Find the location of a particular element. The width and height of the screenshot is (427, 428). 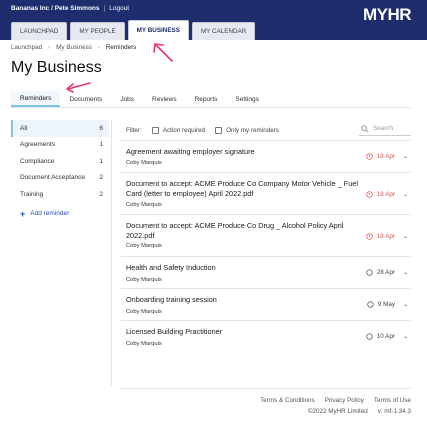

footer-copyright: ©2022 MyHR Limited v: mf-1.34.3 is located at coordinates (359, 411).